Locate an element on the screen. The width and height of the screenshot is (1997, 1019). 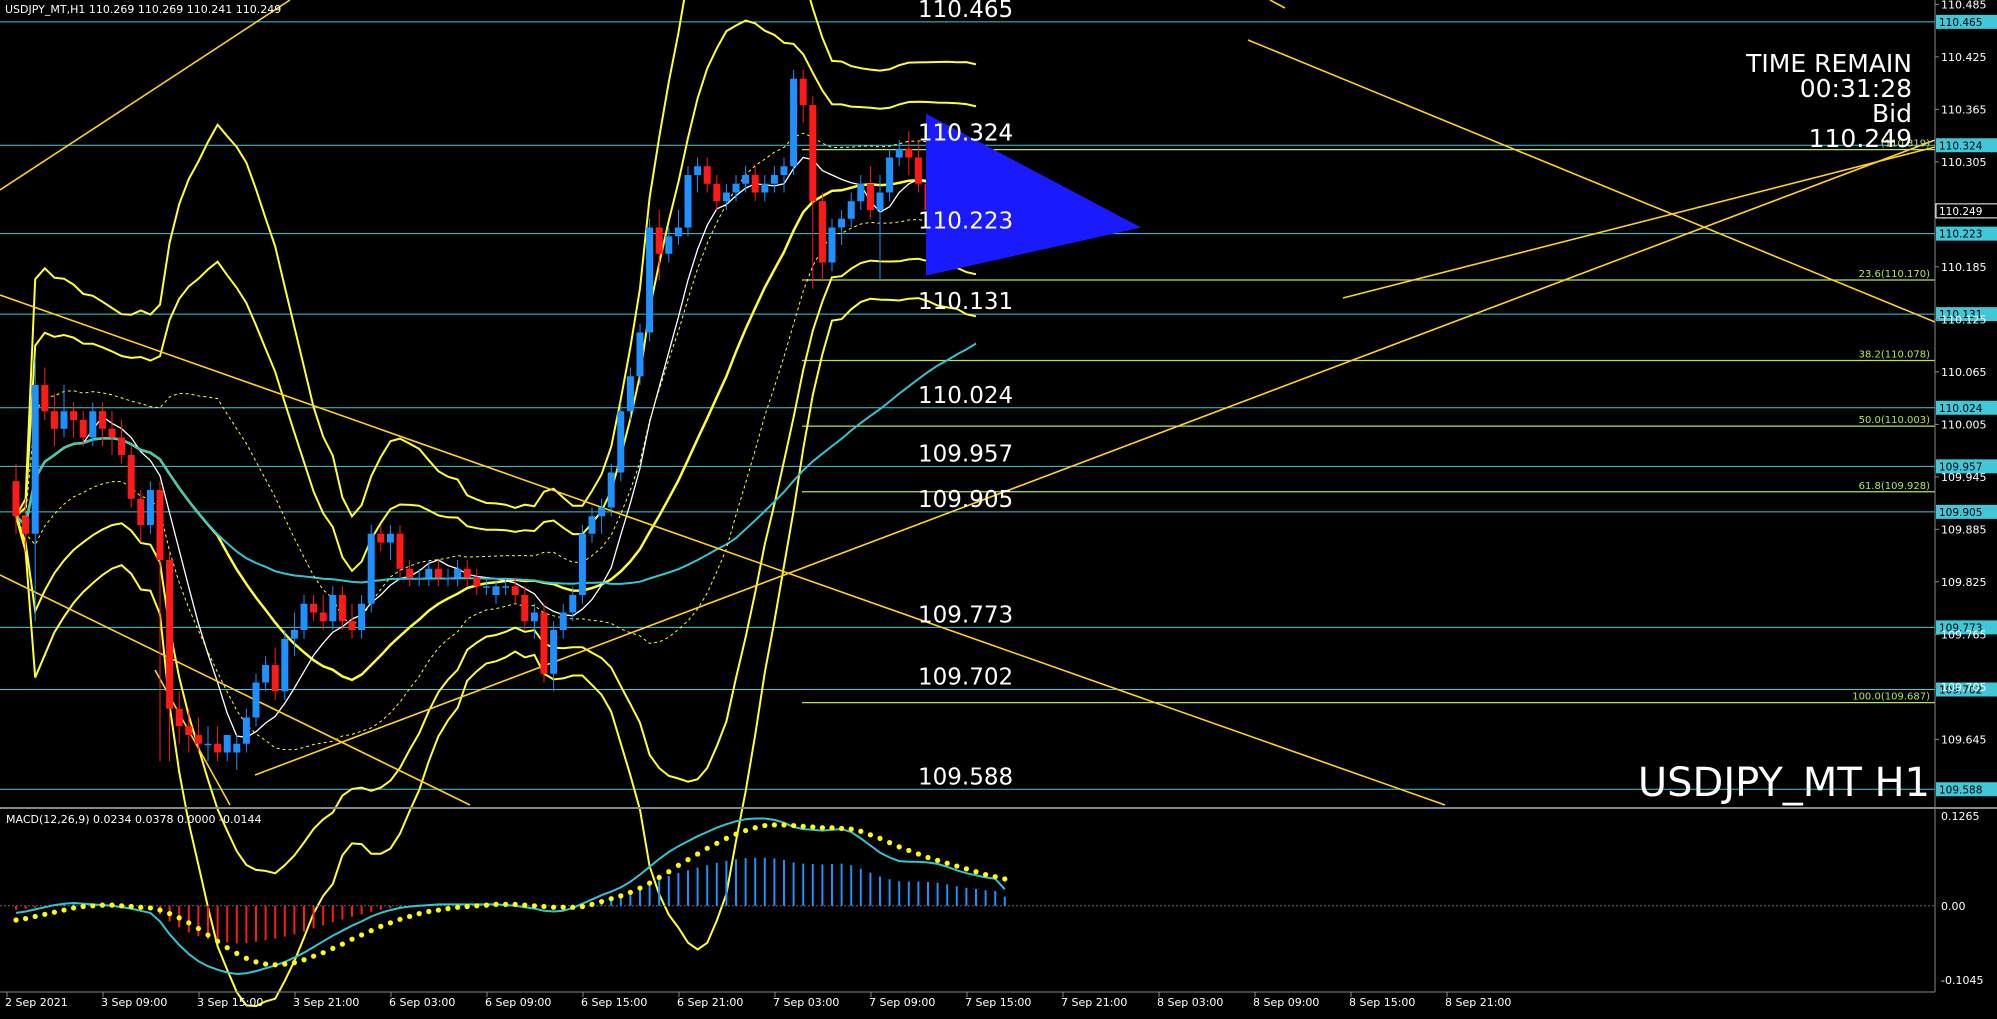
y-tick-label: 110.065 is located at coordinates (1964, 372).